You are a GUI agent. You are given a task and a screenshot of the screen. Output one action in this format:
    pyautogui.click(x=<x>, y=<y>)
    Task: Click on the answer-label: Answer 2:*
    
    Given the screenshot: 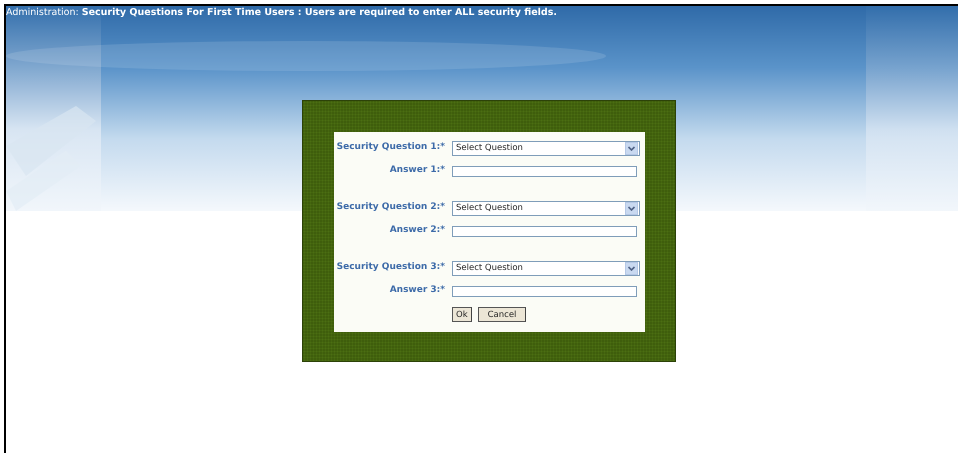 What is the action you would take?
    pyautogui.click(x=416, y=231)
    